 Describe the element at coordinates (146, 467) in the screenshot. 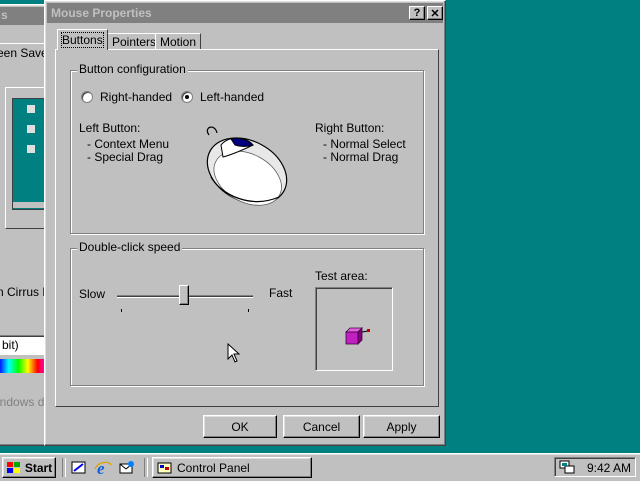

I see `task-separator` at that location.